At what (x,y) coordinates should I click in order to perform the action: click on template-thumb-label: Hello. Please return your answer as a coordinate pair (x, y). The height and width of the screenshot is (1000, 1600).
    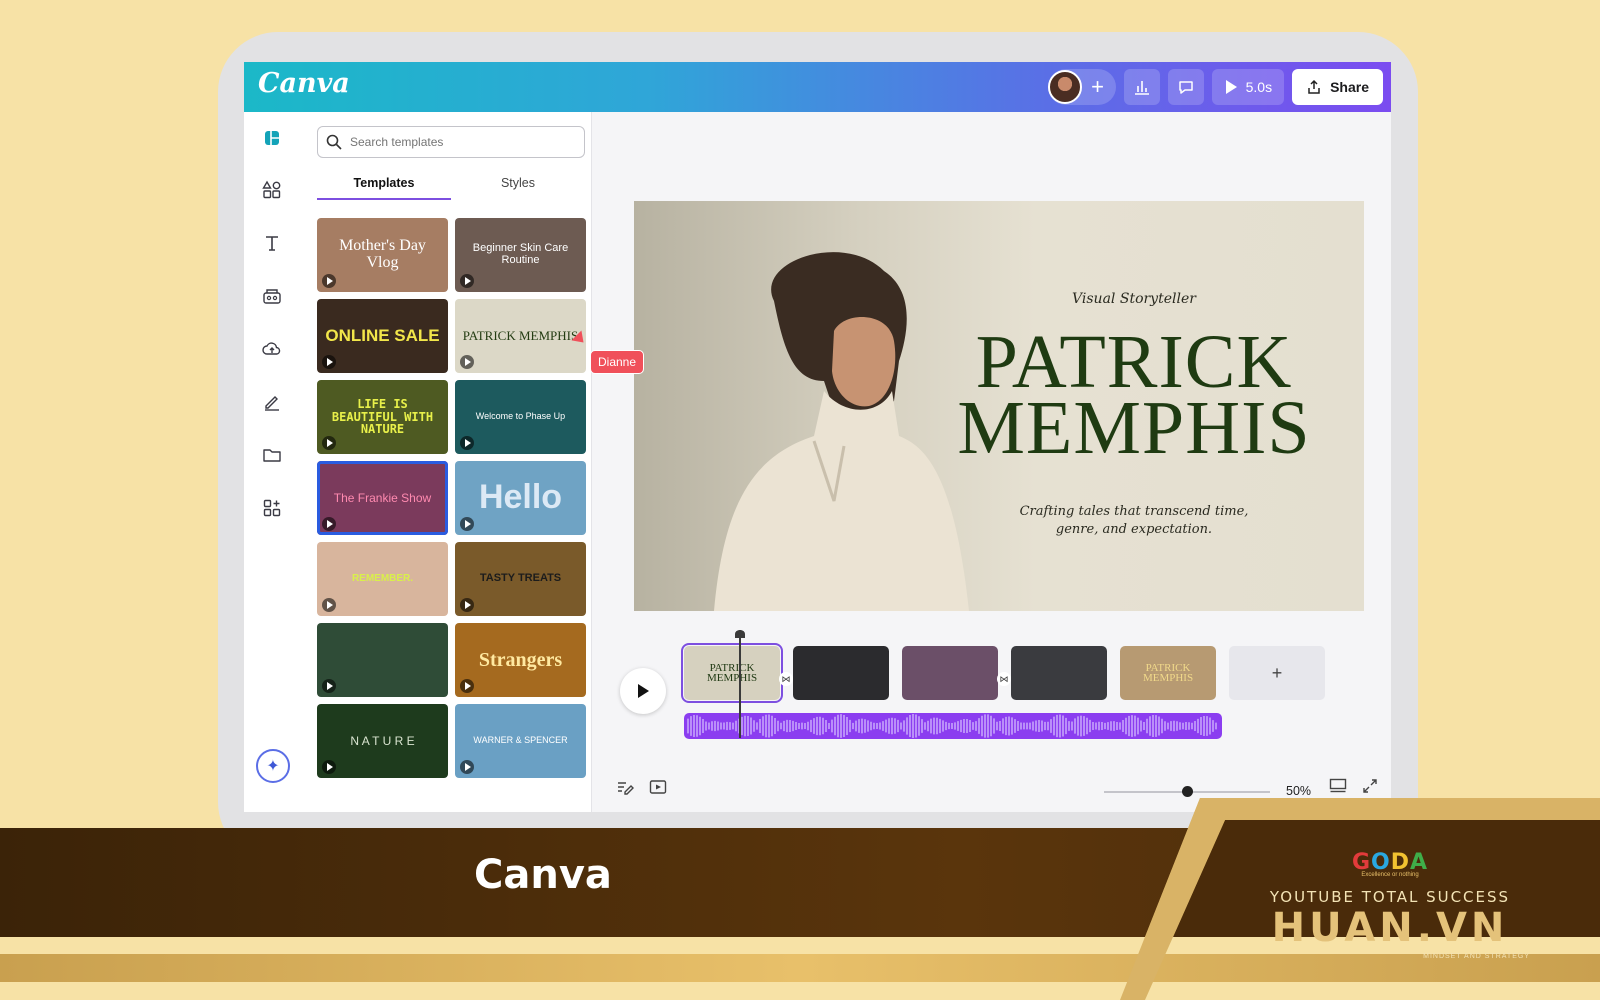
    Looking at the image, I should click on (520, 497).